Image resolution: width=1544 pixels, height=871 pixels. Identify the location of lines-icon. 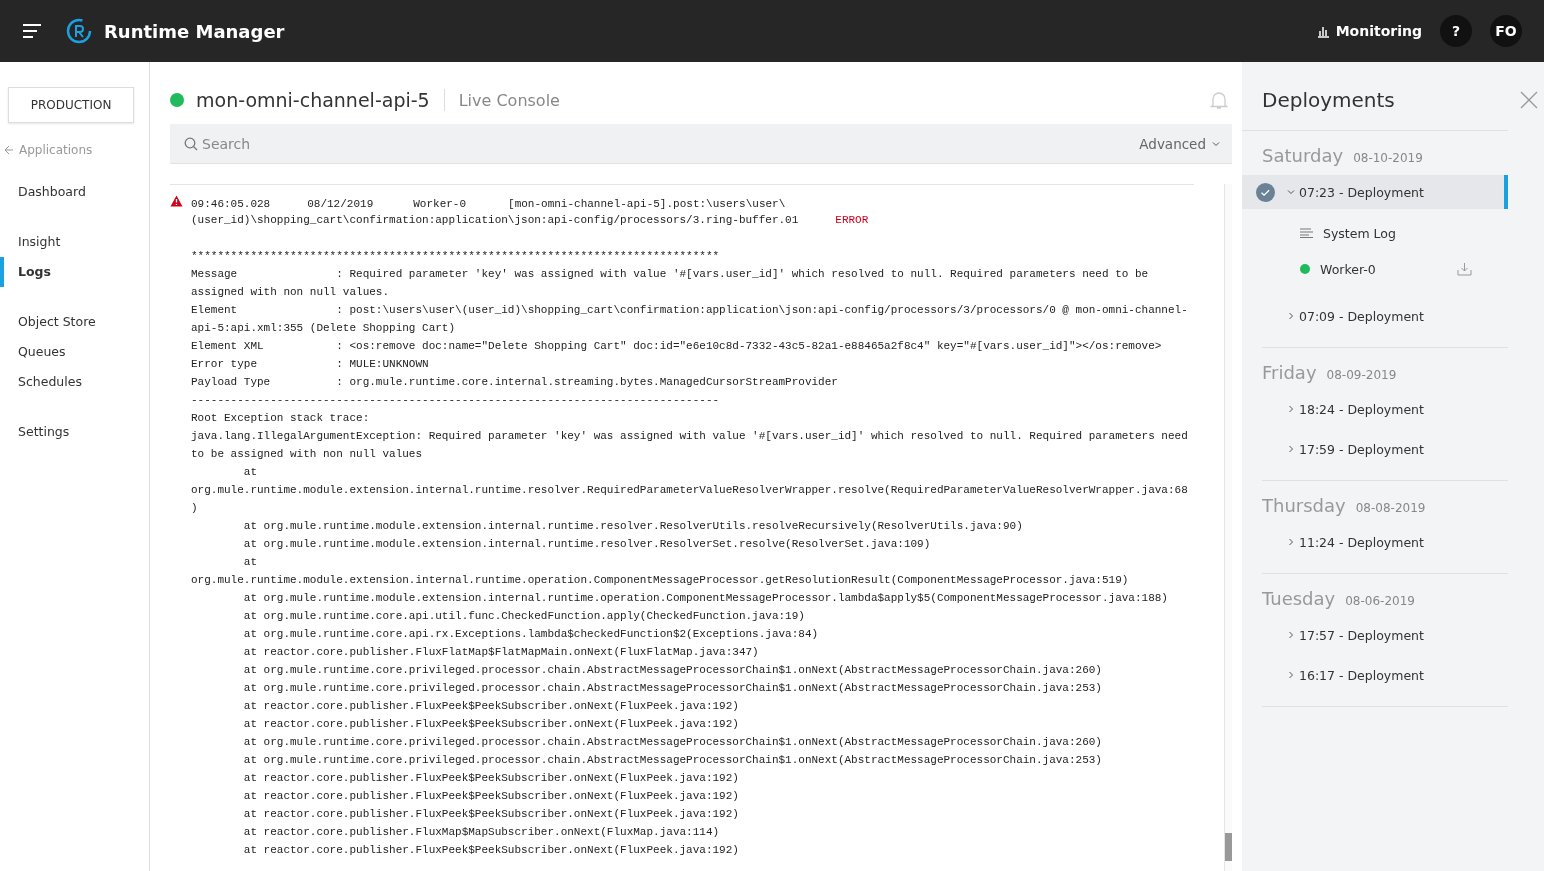
(1306, 233).